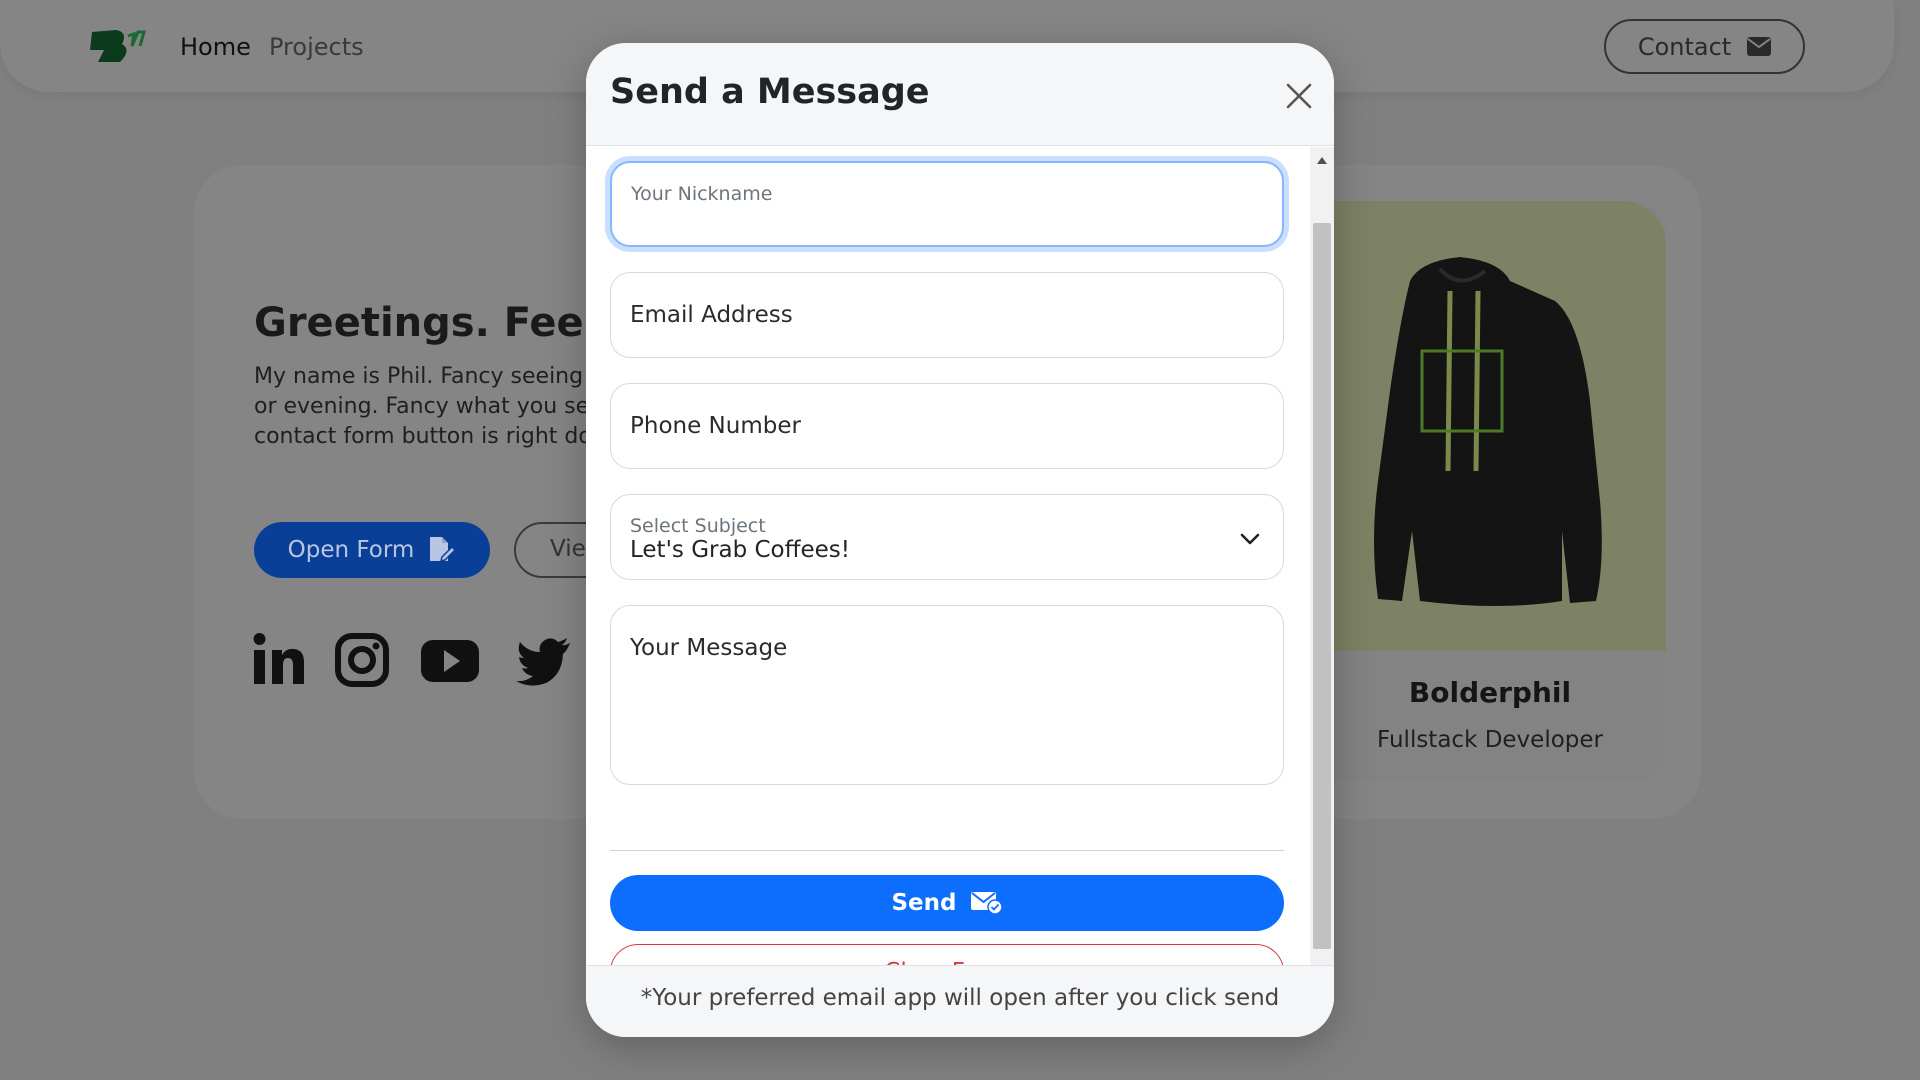 The image size is (1920, 1080). I want to click on twitter-icon, so click(544, 660).